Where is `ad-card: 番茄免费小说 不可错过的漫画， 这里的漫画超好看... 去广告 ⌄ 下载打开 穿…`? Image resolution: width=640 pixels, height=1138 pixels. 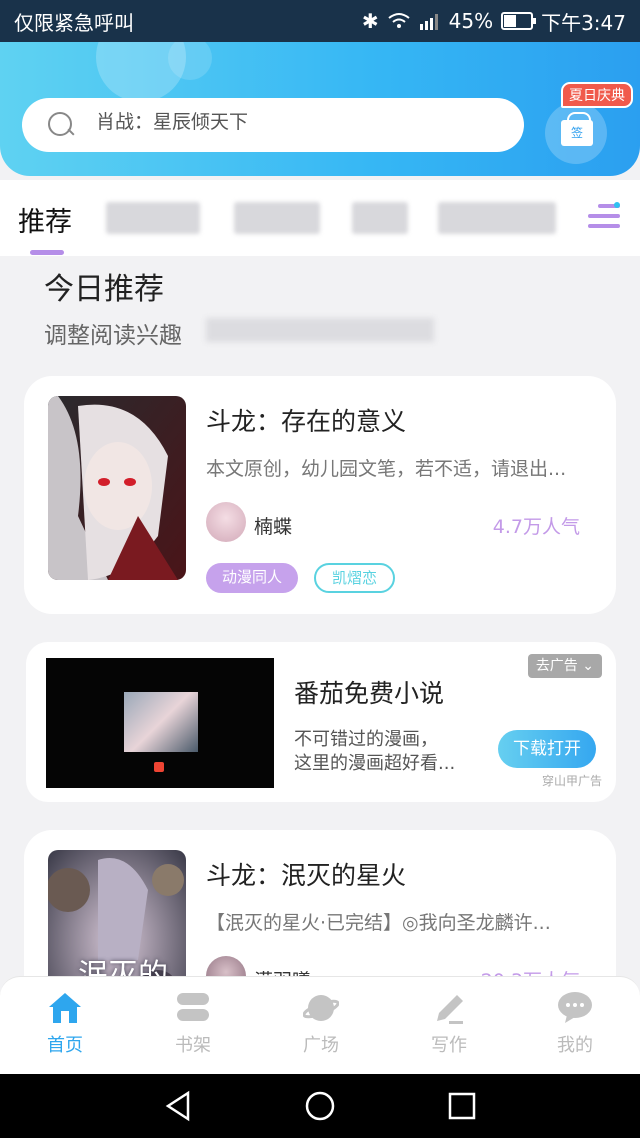
ad-card: 番茄免费小说 不可错过的漫画， 这里的漫画超好看... 去广告 ⌄ 下载打开 穿… is located at coordinates (321, 722).